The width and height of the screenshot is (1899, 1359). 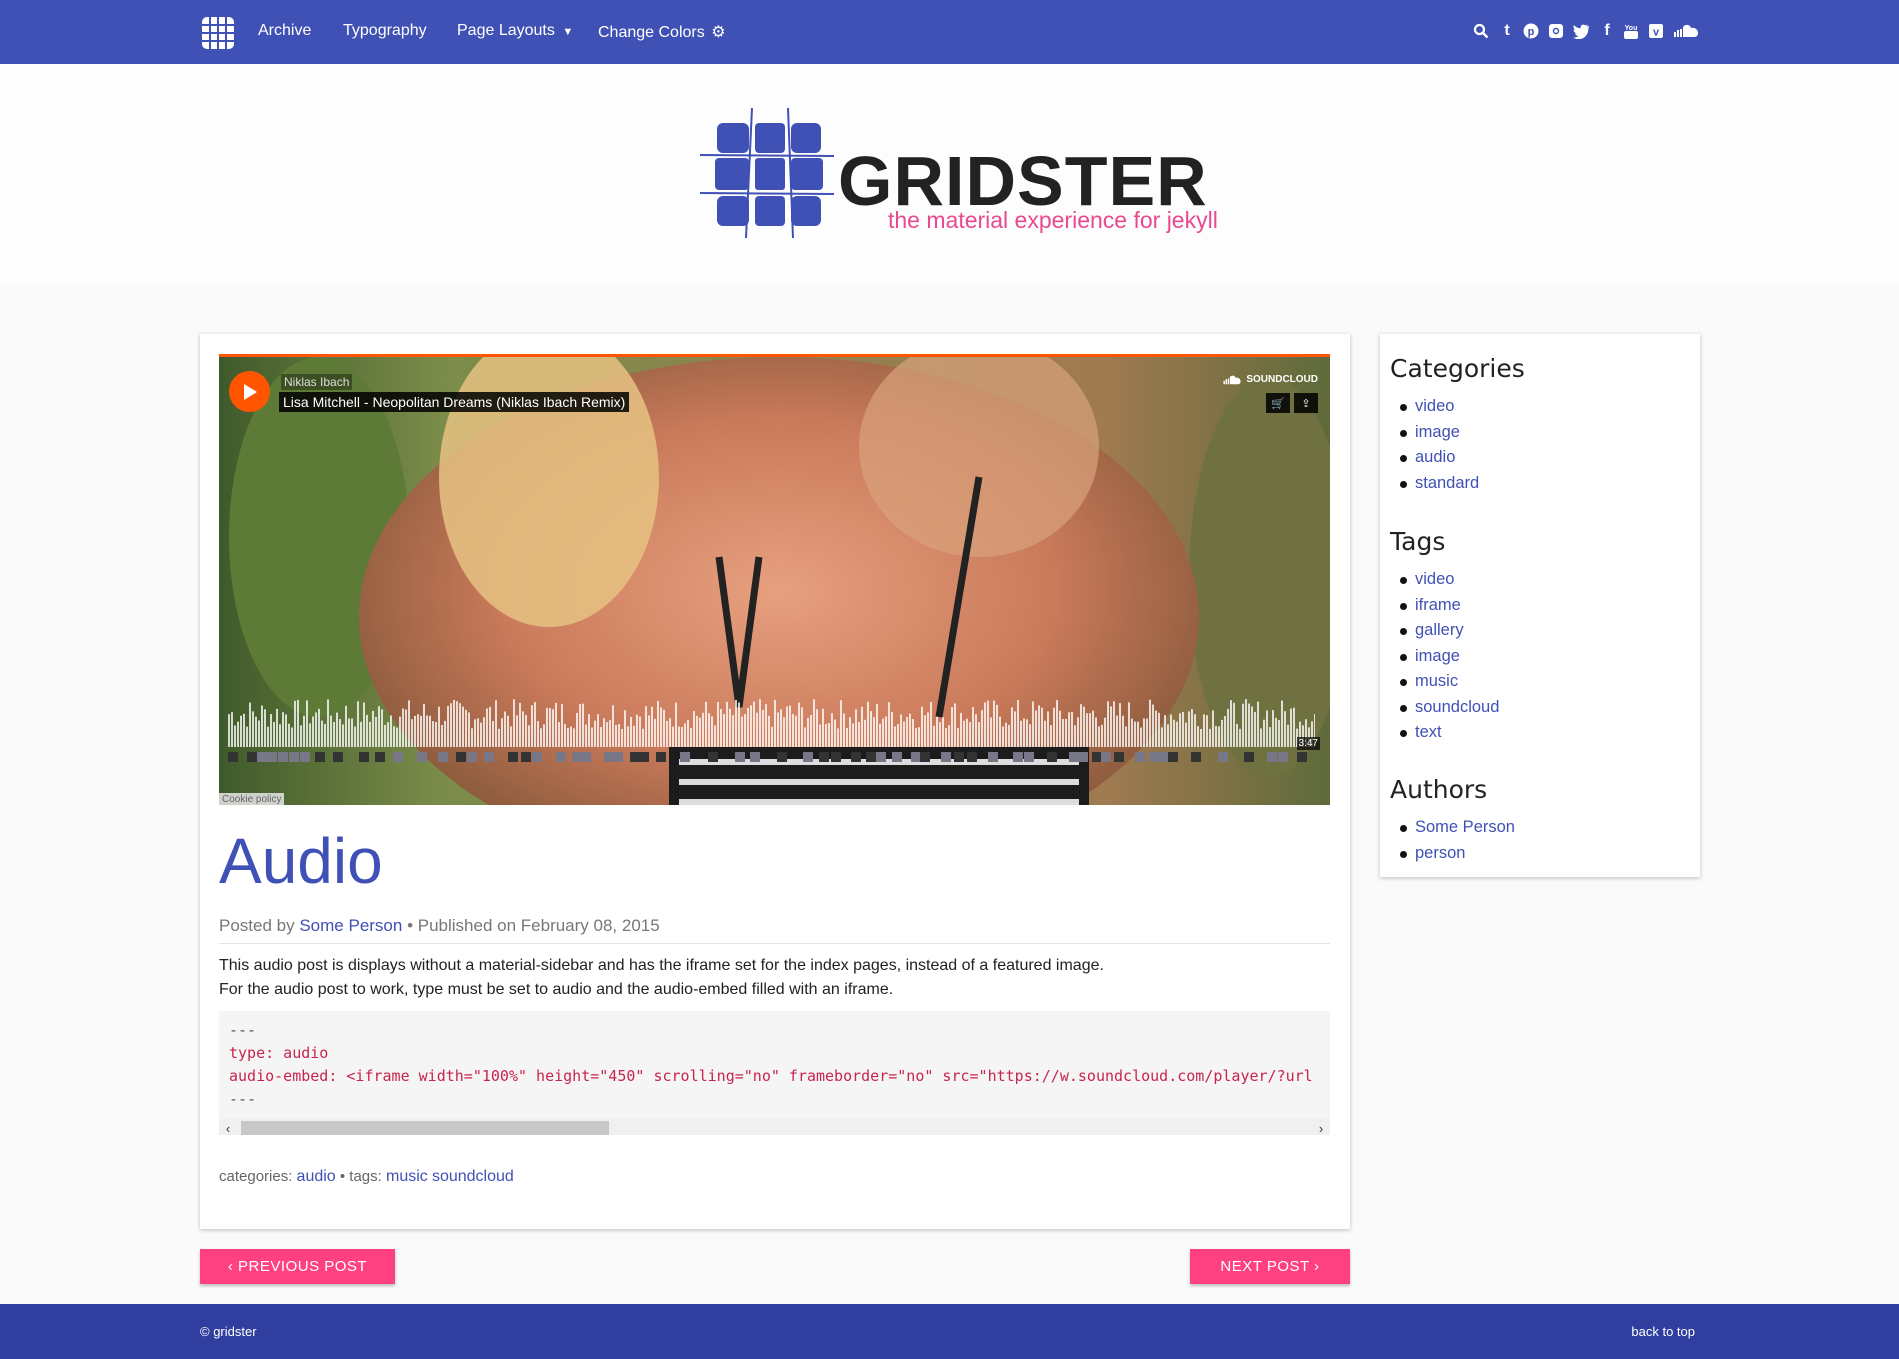 What do you see at coordinates (1434, 458) in the screenshot?
I see `sidebar-category-audio: audio` at bounding box center [1434, 458].